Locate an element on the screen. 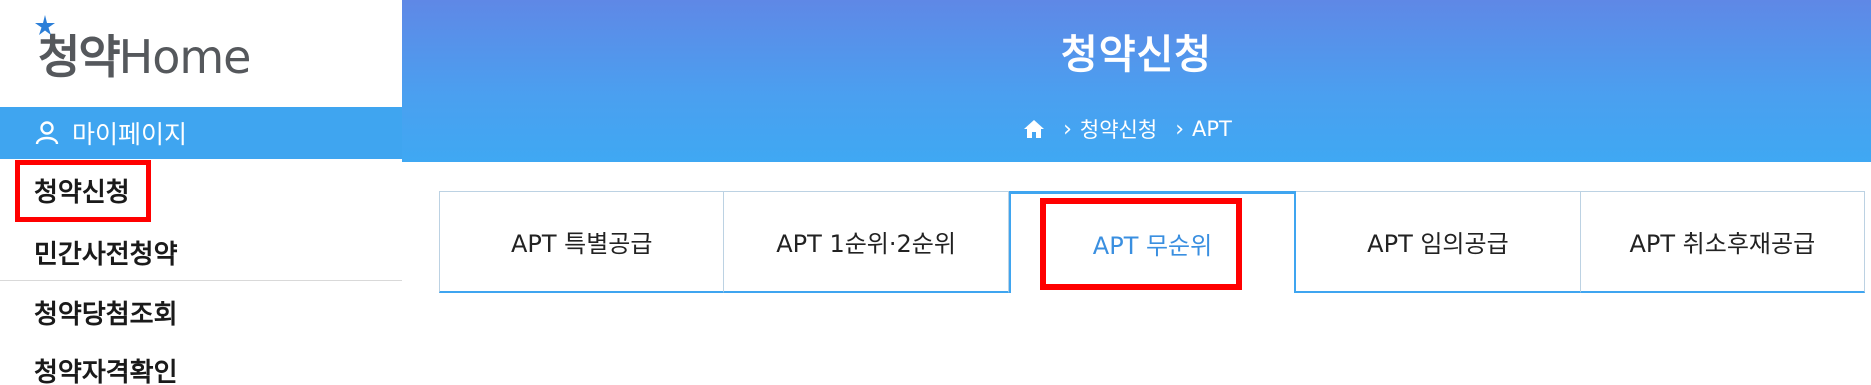  mypage-label: 마이페이지 is located at coordinates (130, 134).